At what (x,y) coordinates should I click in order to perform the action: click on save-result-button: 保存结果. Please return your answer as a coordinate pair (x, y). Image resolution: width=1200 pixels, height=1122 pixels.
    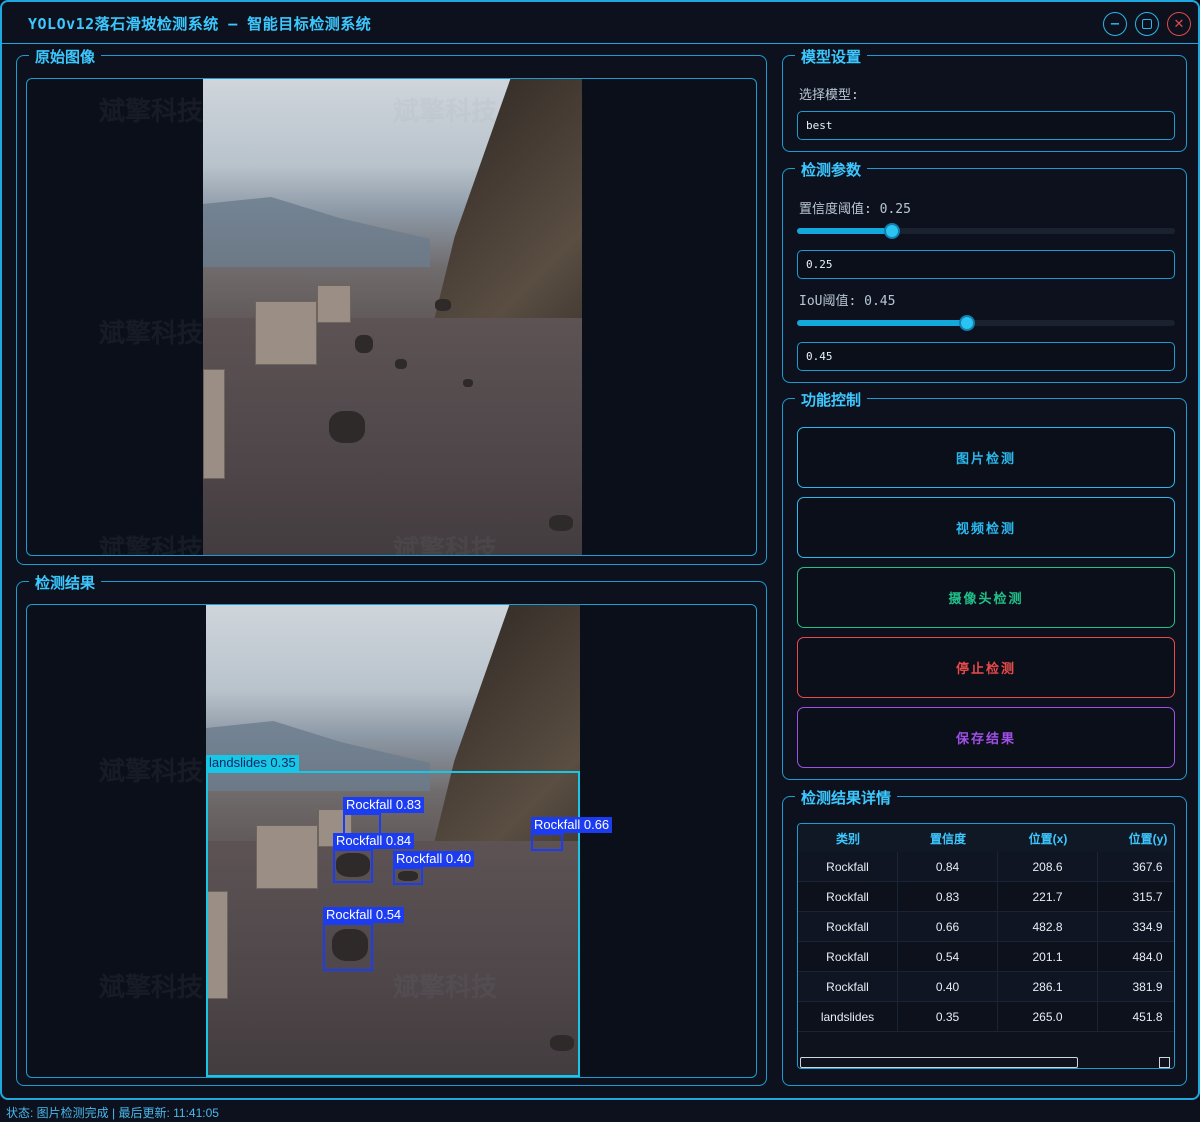
    Looking at the image, I should click on (986, 737).